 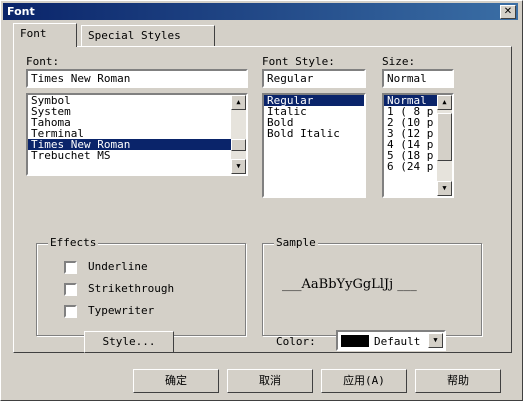 I want to click on sample-label: Sample, so click(x=296, y=242).